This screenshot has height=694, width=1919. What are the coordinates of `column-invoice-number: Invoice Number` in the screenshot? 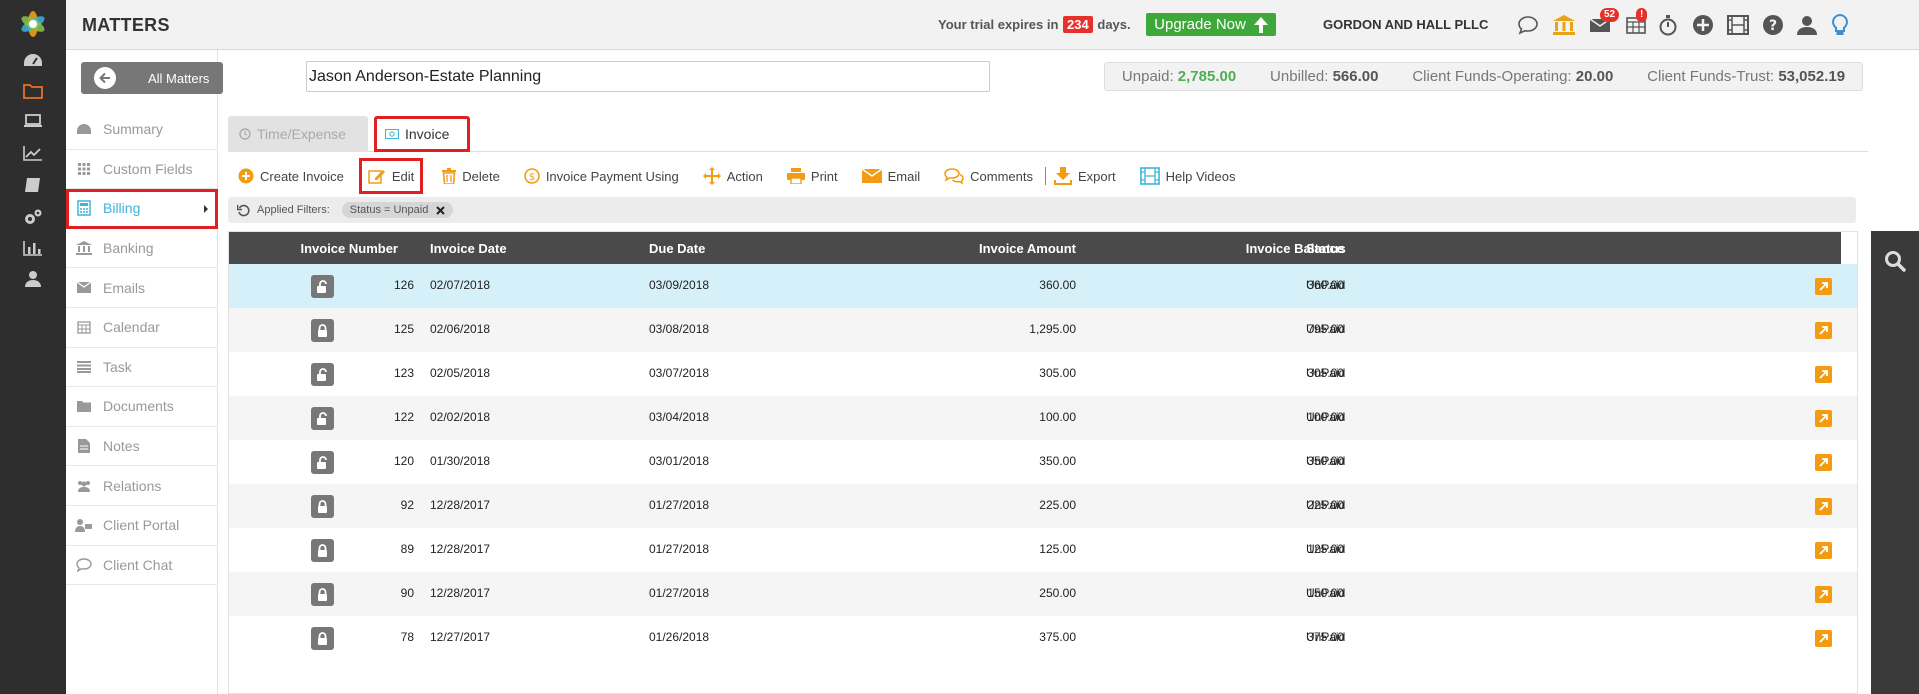 It's located at (349, 248).